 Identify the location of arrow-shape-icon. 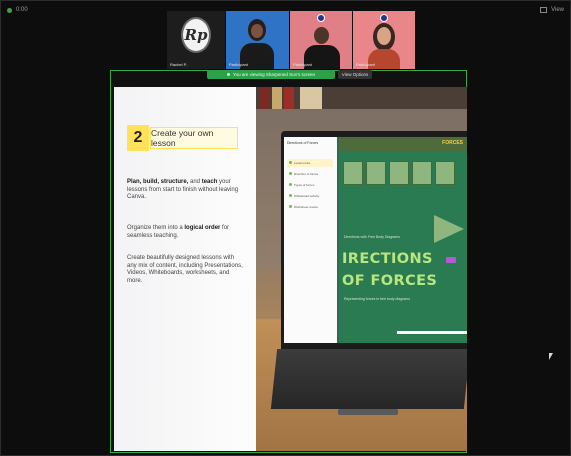
(449, 229).